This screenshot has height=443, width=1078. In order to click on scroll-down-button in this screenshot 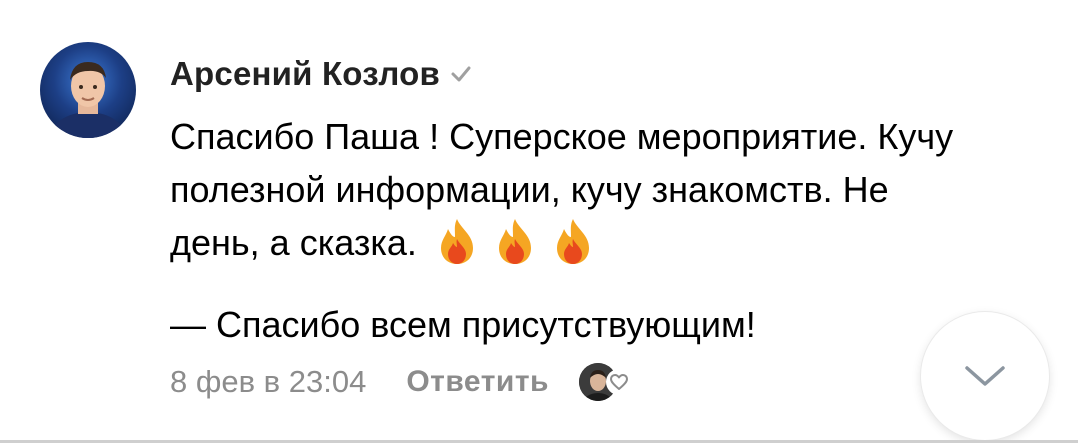, I will do `click(985, 376)`.